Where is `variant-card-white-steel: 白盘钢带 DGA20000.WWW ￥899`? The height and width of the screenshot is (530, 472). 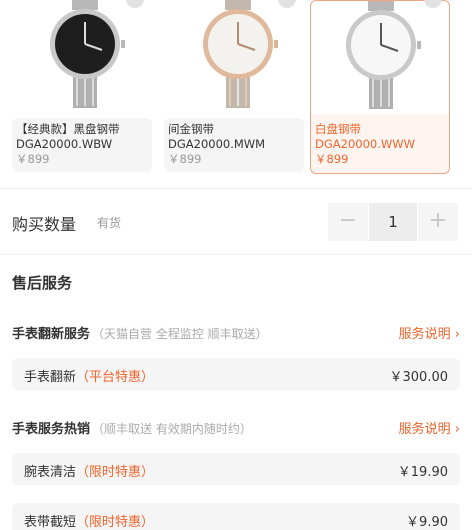 variant-card-white-steel: 白盘钢带 DGA20000.WWW ￥899 is located at coordinates (380, 87).